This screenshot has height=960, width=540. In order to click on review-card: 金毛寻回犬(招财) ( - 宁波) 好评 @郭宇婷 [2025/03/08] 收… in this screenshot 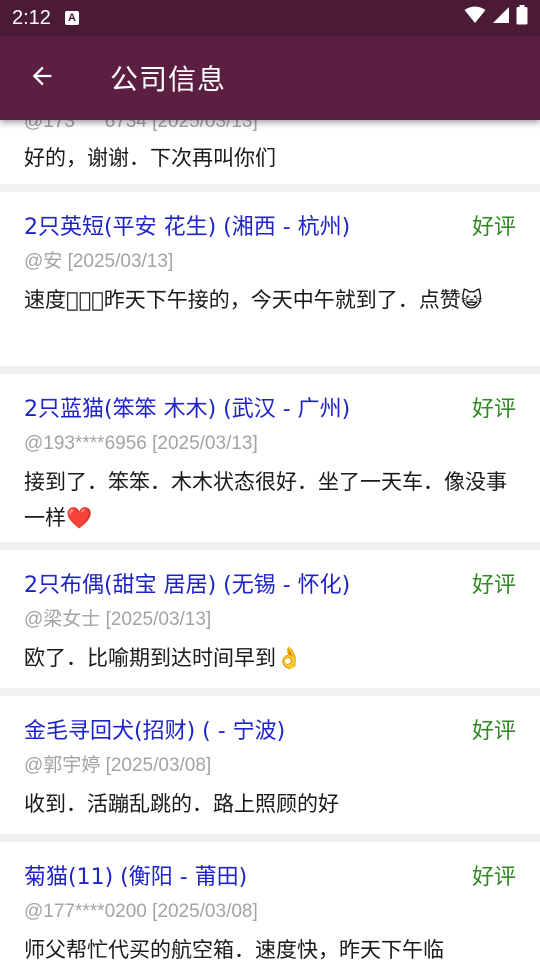, I will do `click(270, 765)`.